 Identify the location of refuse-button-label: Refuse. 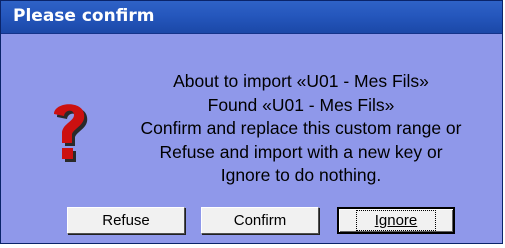
(126, 220).